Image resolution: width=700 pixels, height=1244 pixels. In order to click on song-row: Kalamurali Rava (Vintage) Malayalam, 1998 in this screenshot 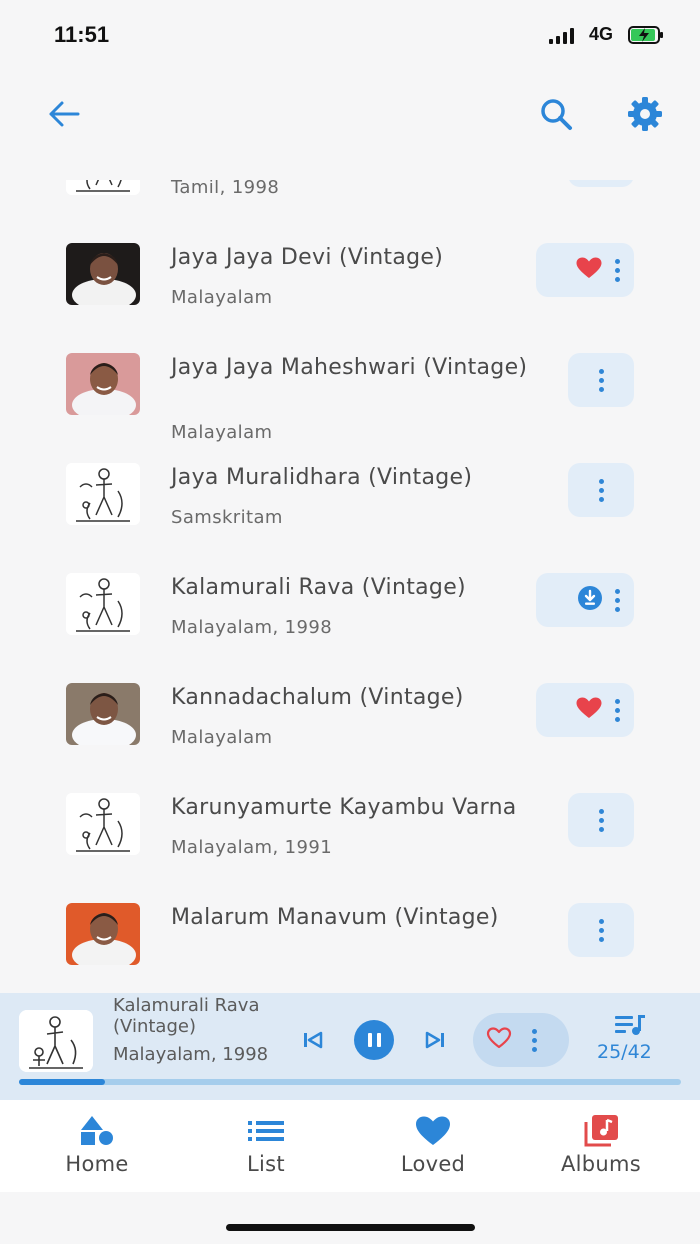, I will do `click(350, 596)`.